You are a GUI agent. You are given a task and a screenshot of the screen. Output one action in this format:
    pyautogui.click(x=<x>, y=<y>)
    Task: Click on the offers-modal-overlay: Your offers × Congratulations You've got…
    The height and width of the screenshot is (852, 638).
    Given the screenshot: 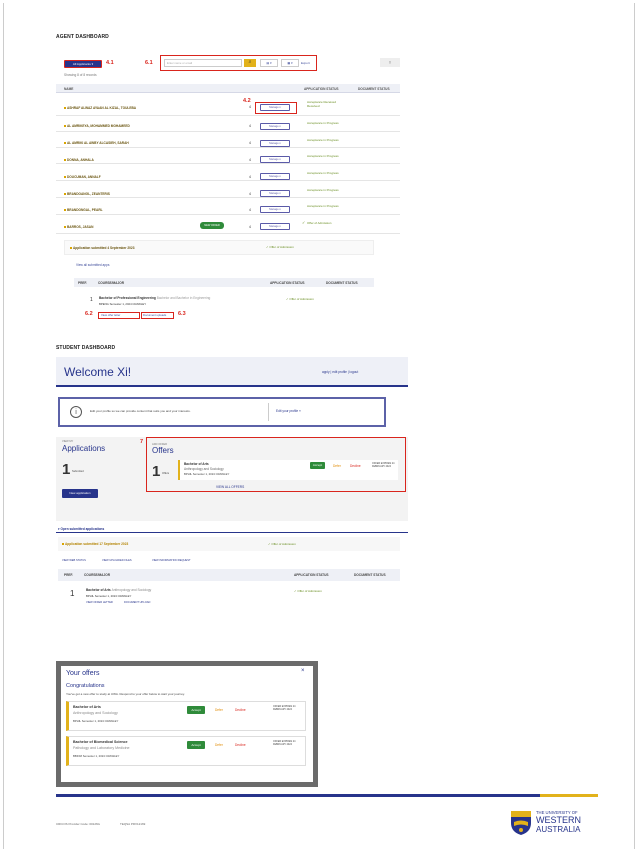 What is the action you would take?
    pyautogui.click(x=187, y=724)
    